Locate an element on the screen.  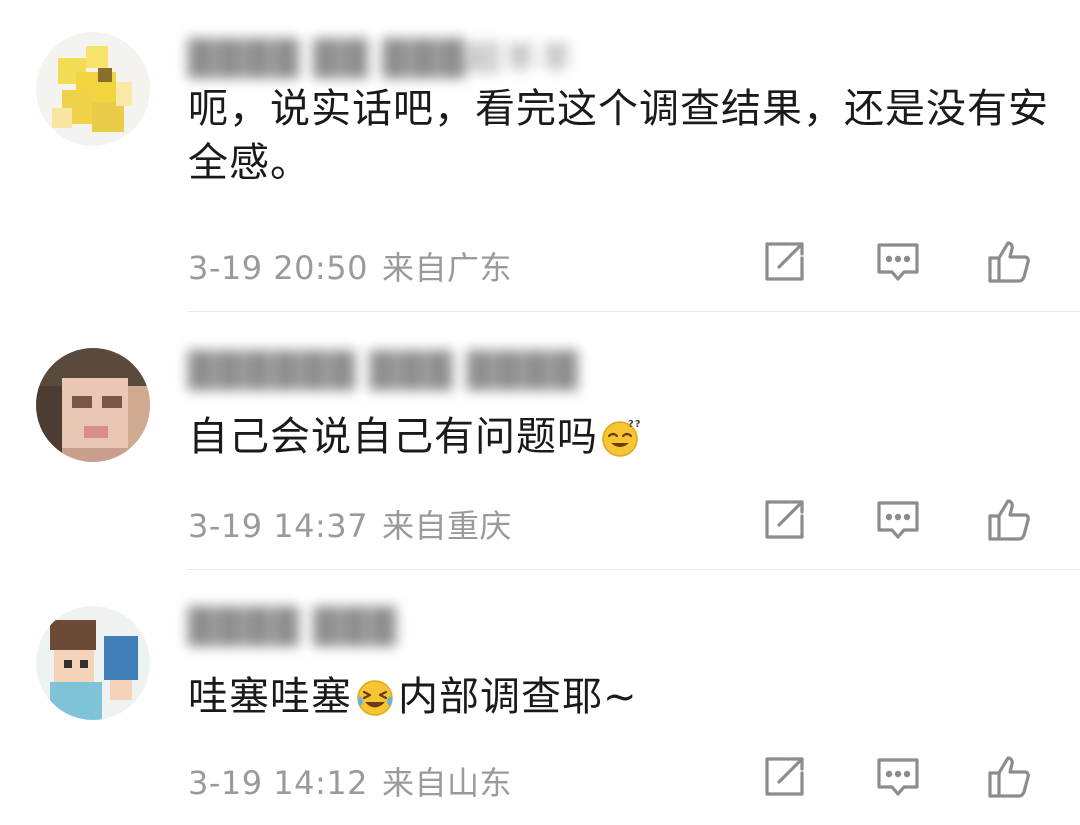
username-text: ██████ ███ ████ is located at coordinates (384, 371).